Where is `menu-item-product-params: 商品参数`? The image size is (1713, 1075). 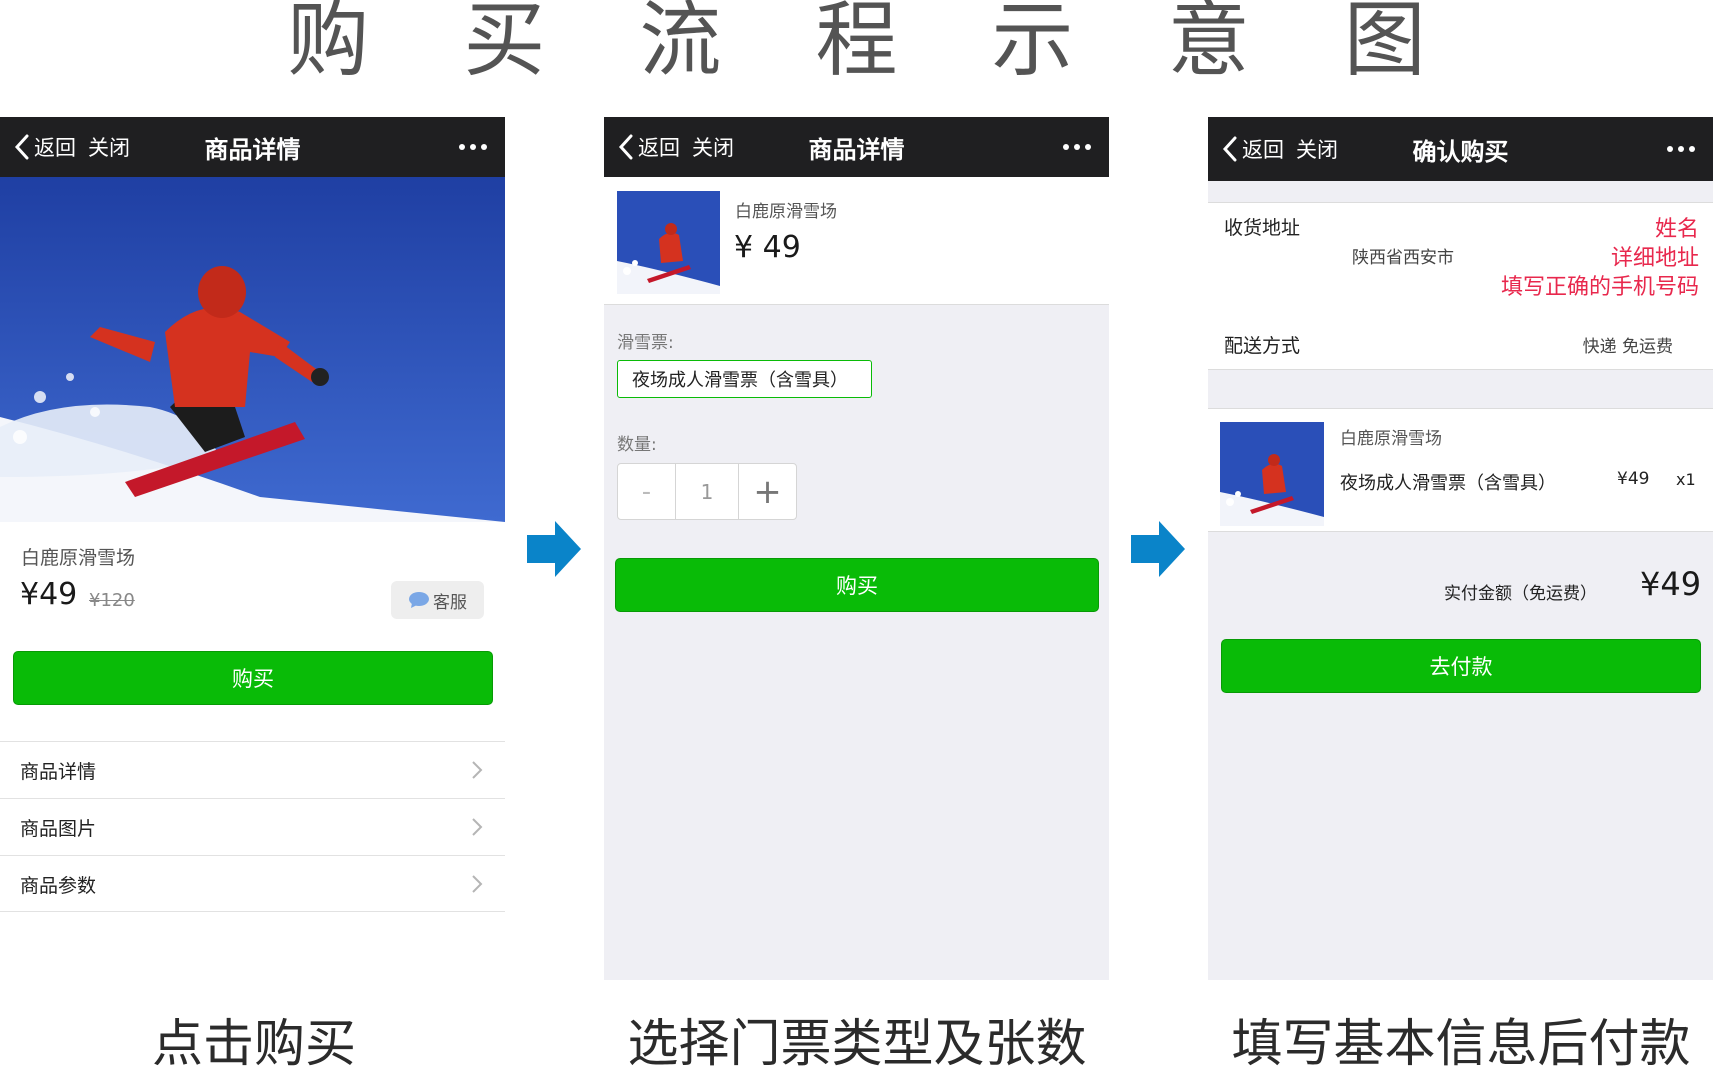
menu-item-product-params: 商品参数 is located at coordinates (252, 883).